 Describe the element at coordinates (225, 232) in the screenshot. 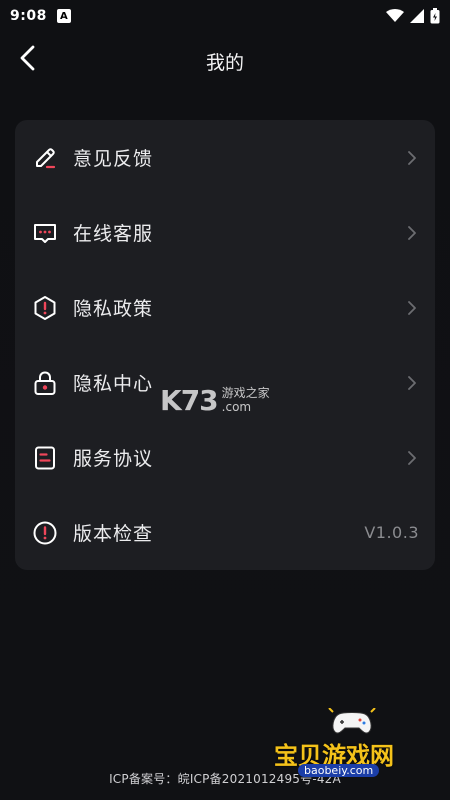

I see `menu-item-online-service: 在线客服` at that location.